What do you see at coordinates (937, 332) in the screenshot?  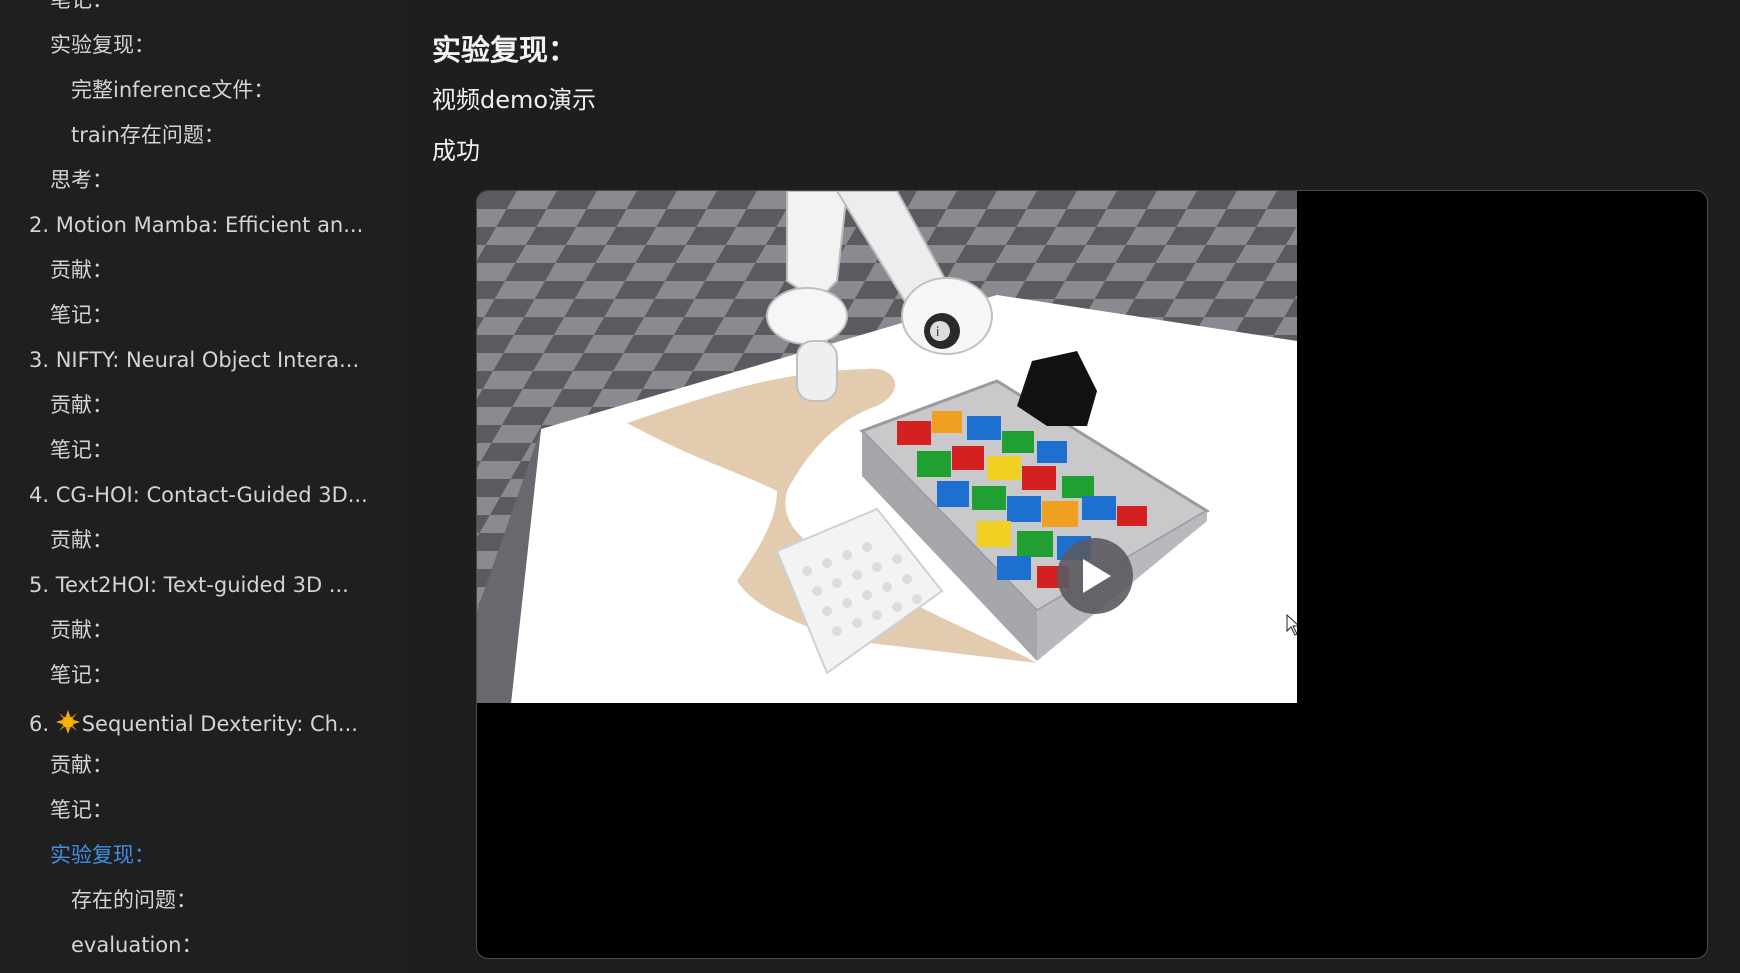 I see `svg-text: i` at bounding box center [937, 332].